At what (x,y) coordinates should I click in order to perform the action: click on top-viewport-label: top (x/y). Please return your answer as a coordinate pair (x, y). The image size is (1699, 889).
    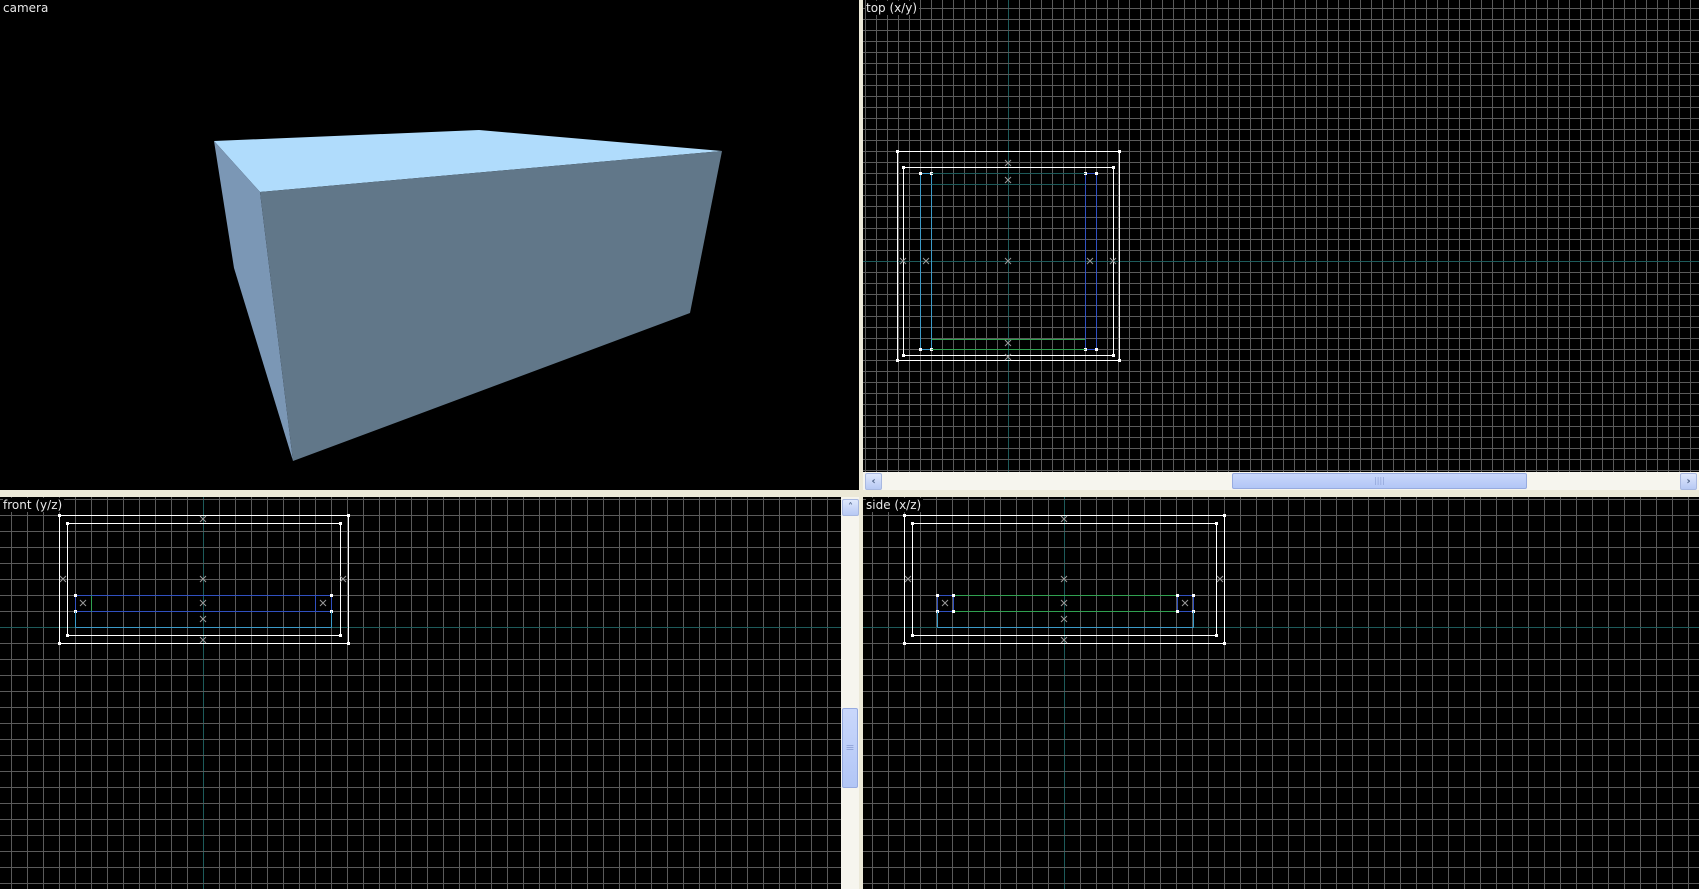
    Looking at the image, I should click on (893, 8).